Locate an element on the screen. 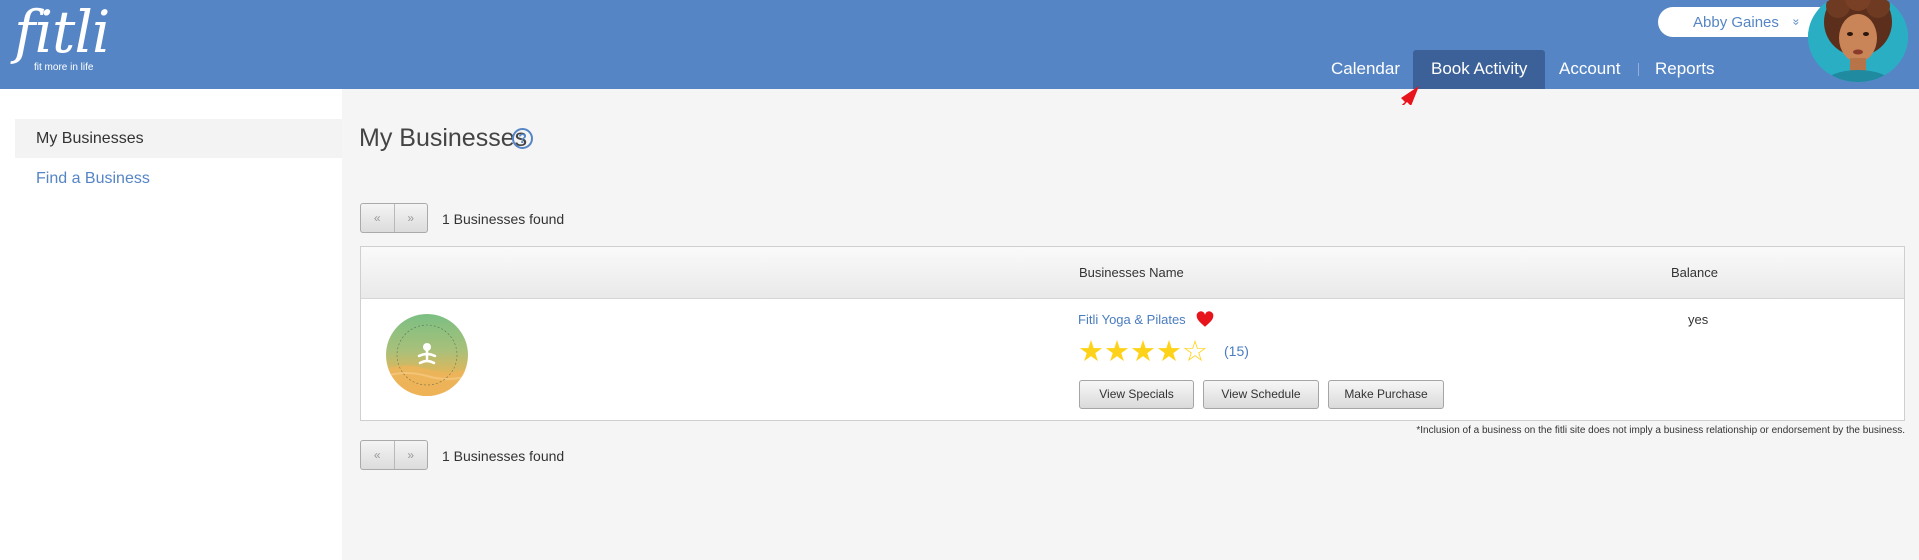 Image resolution: width=1919 pixels, height=560 pixels. pager-bottom: « » is located at coordinates (394, 455).